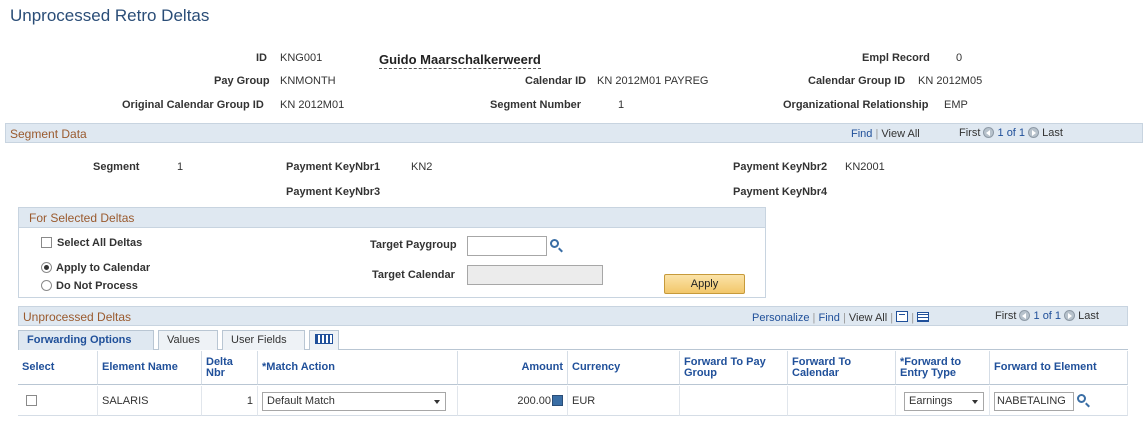 This screenshot has width=1147, height=427. Describe the element at coordinates (857, 81) in the screenshot. I see `calendar-group-id-label: Calendar Group ID` at that location.